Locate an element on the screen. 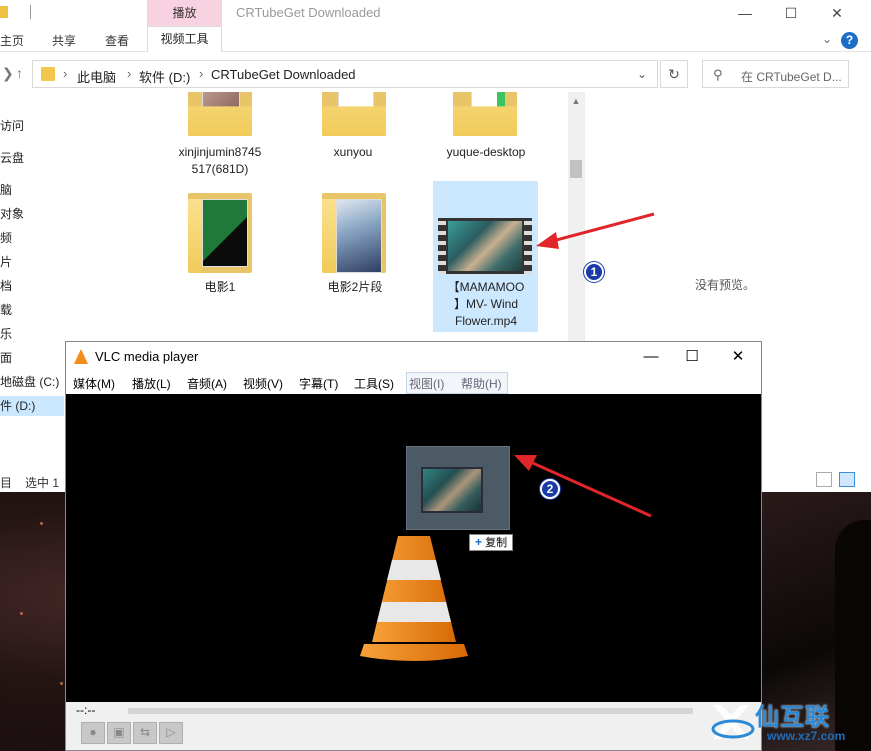  nav-item-cloud-drive: 云盘 is located at coordinates (12, 157).